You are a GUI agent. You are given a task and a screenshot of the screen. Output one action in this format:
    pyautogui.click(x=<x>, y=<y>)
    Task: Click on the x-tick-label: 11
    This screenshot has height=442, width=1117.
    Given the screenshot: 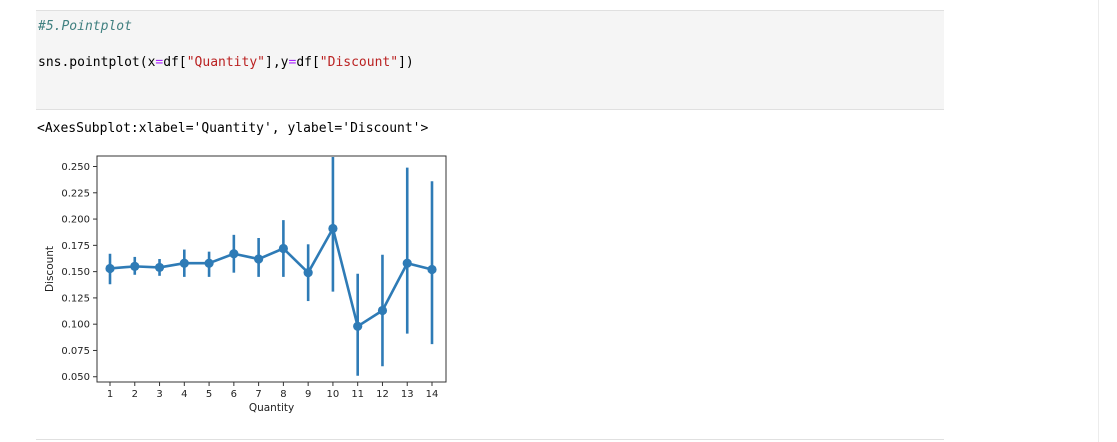 What is the action you would take?
    pyautogui.click(x=357, y=394)
    